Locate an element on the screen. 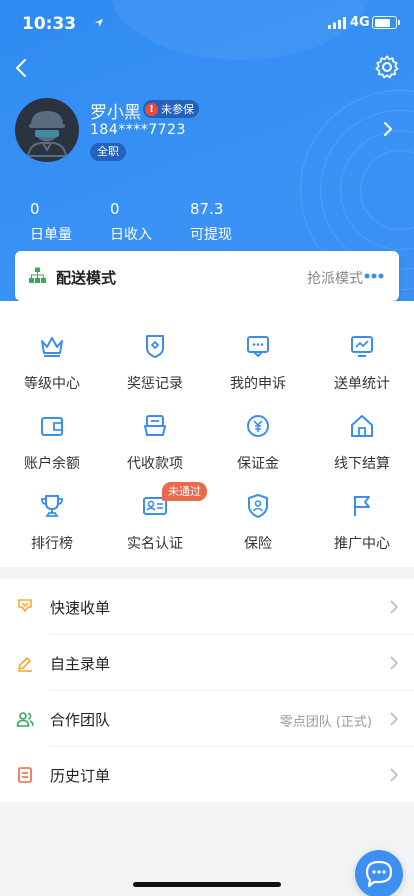 This screenshot has width=414, height=896. org-chart-icon is located at coordinates (37, 275).